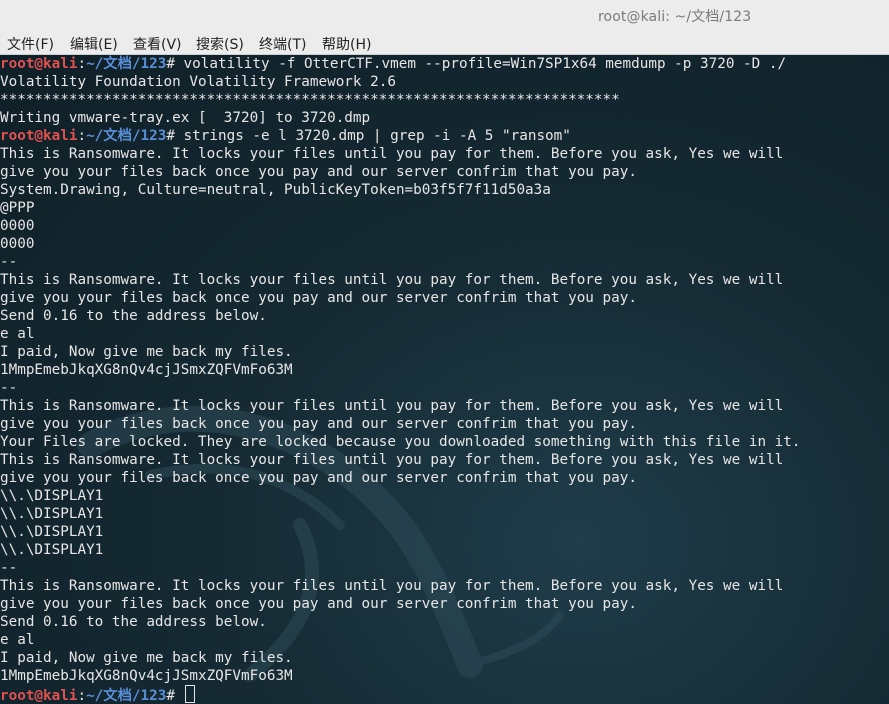 This screenshot has width=889, height=704. What do you see at coordinates (444, 15) in the screenshot?
I see `window-titlebar: root@kali: ~/文档/123` at bounding box center [444, 15].